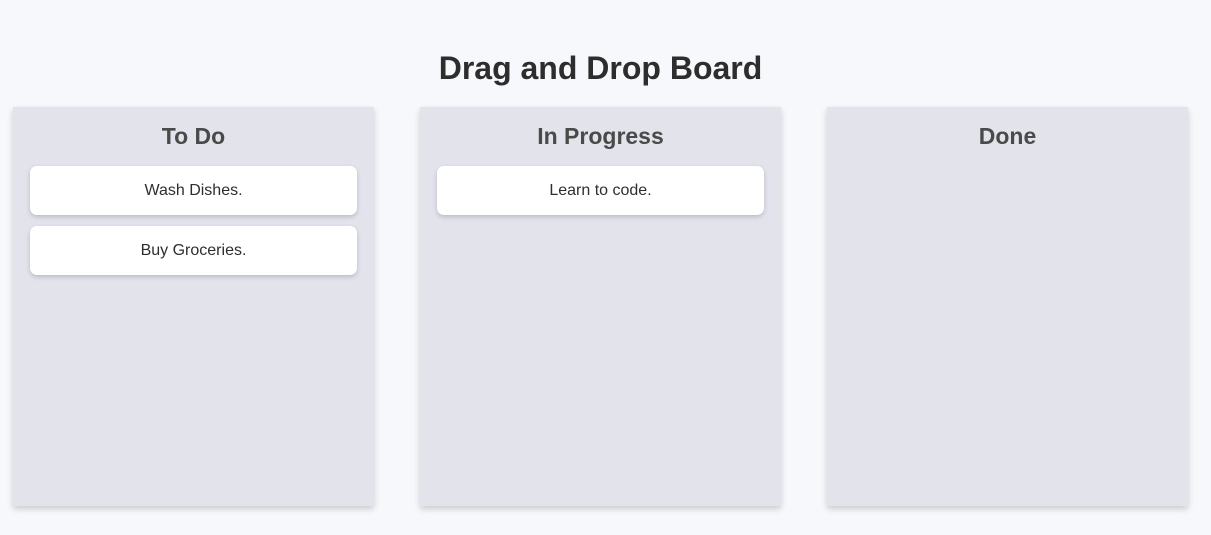 The height and width of the screenshot is (535, 1211). I want to click on task-card: Wash Dishes., so click(193, 190).